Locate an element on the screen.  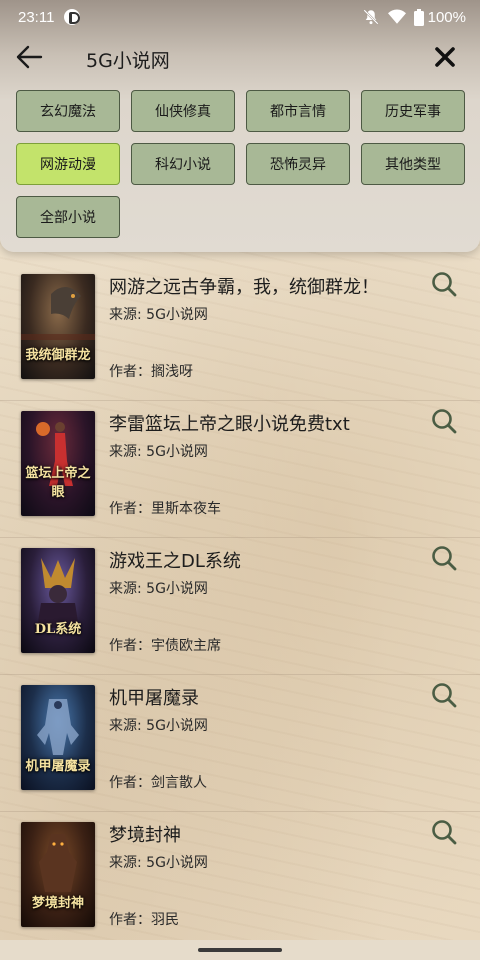
book-item: 我统御群龙 网游之远古争霸，我，统御群龙！ 来源: 5G小说网 作者：搁浅呀 is located at coordinates (240, 332).